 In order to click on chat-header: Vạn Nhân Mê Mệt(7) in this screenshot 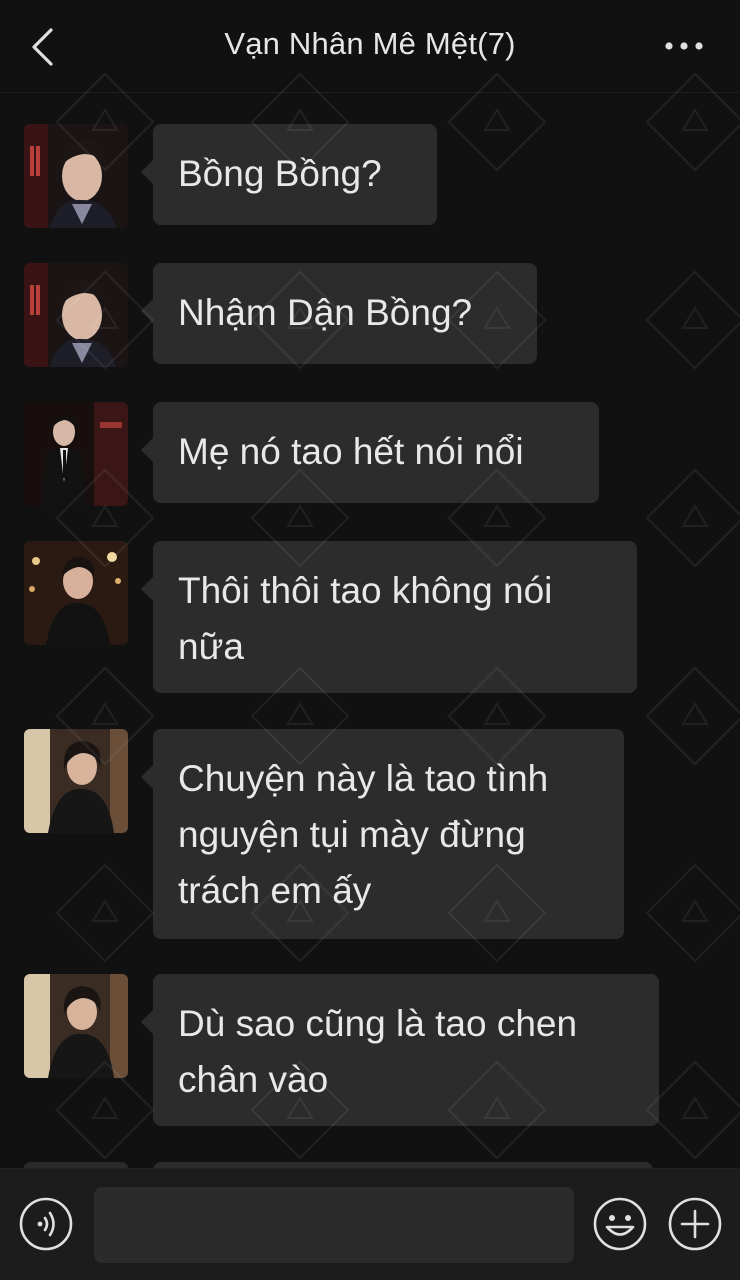, I will do `click(370, 46)`.